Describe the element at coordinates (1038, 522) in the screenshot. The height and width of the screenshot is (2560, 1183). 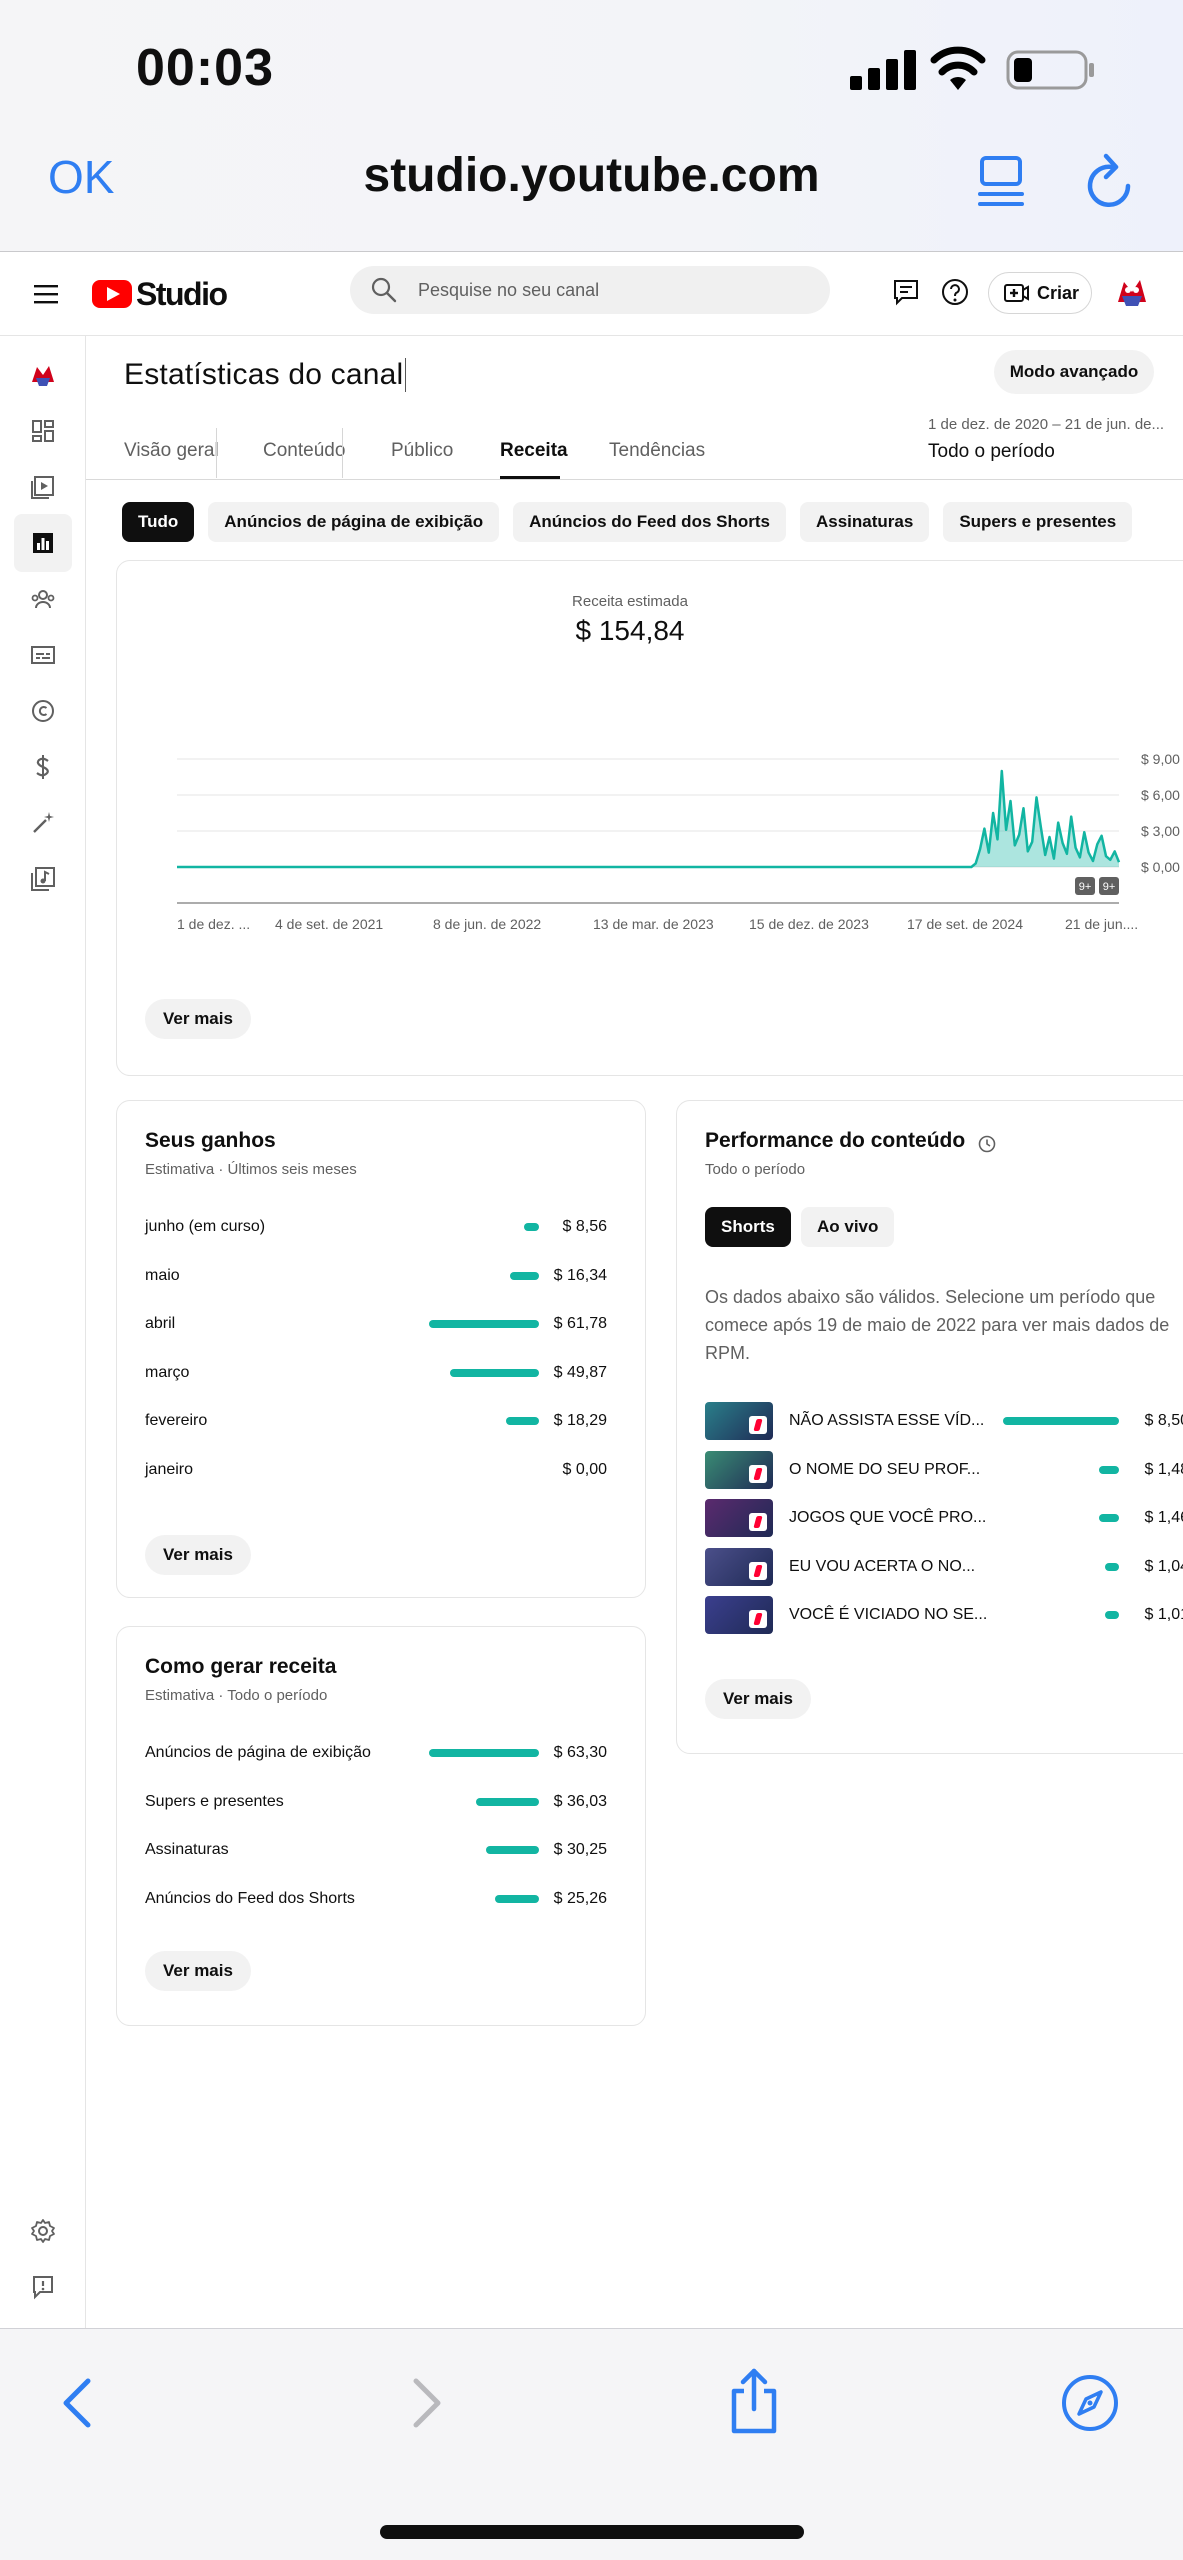
I see `chip-supers: Supers e presentes` at that location.